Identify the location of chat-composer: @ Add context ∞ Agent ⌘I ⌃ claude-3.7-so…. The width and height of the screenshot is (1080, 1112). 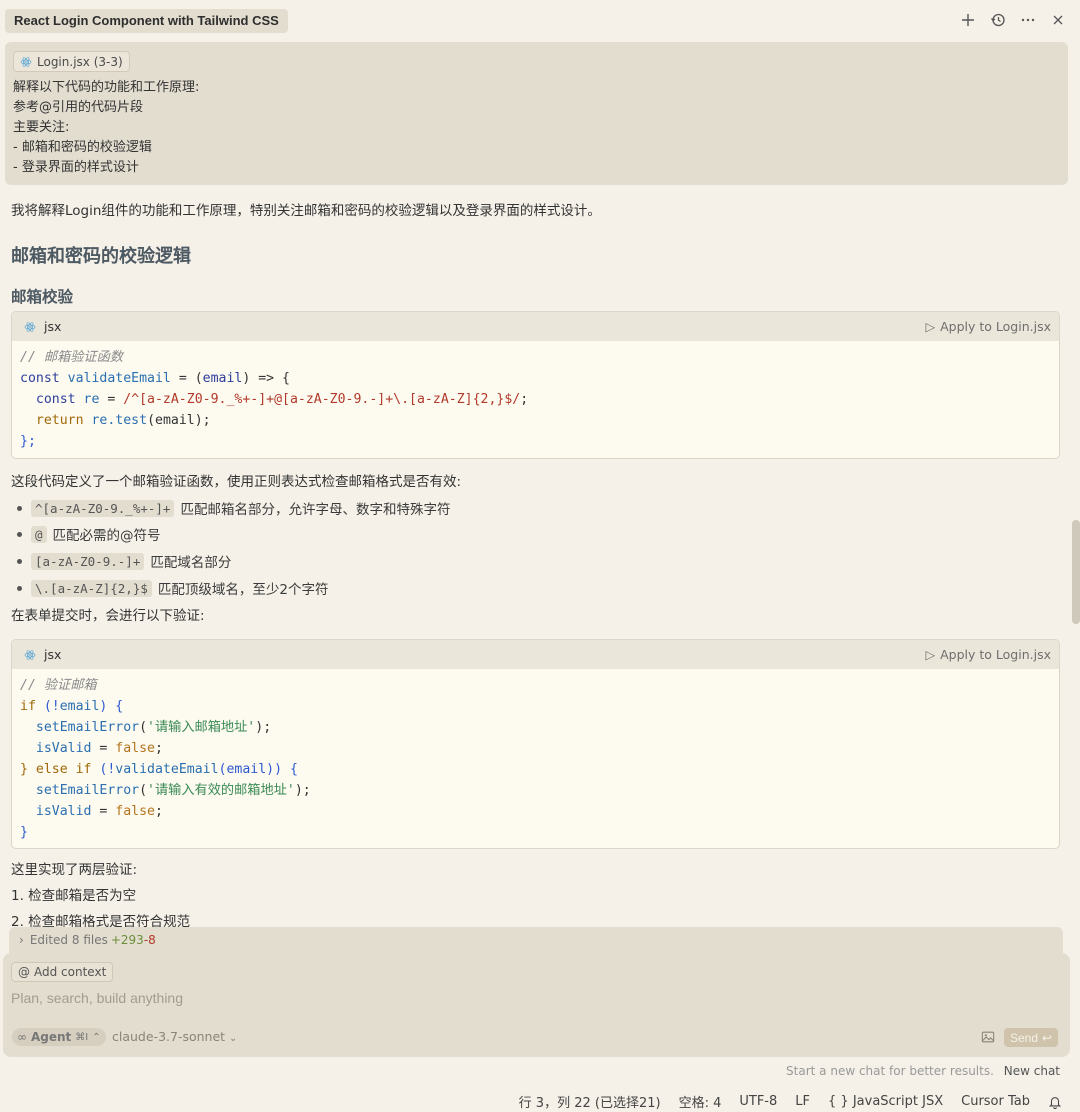
(536, 1005).